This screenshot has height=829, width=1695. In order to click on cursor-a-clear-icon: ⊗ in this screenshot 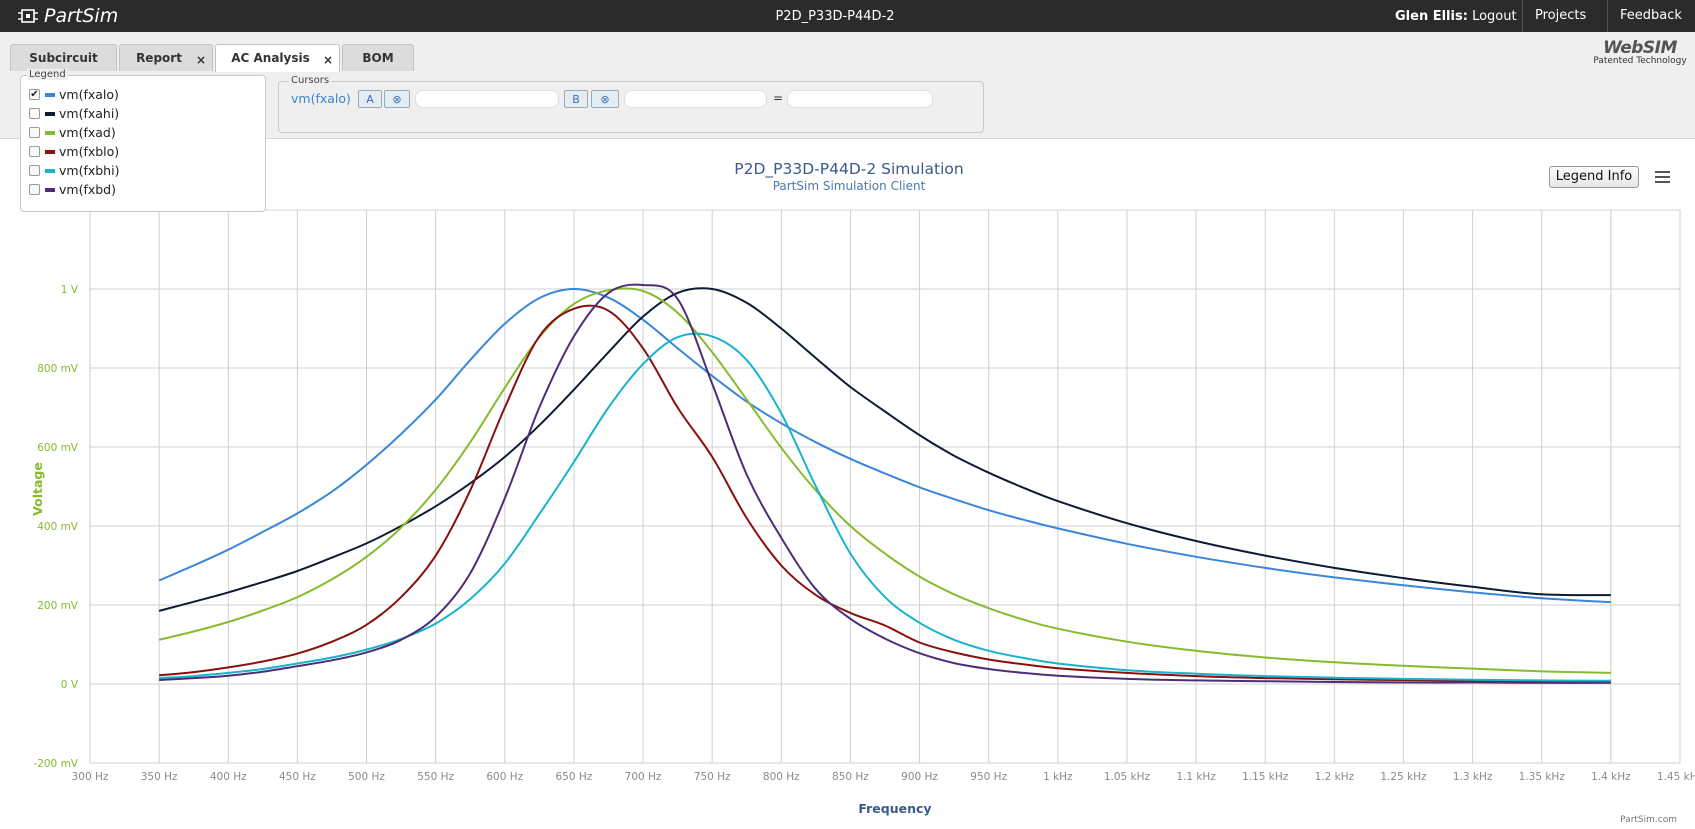, I will do `click(397, 99)`.